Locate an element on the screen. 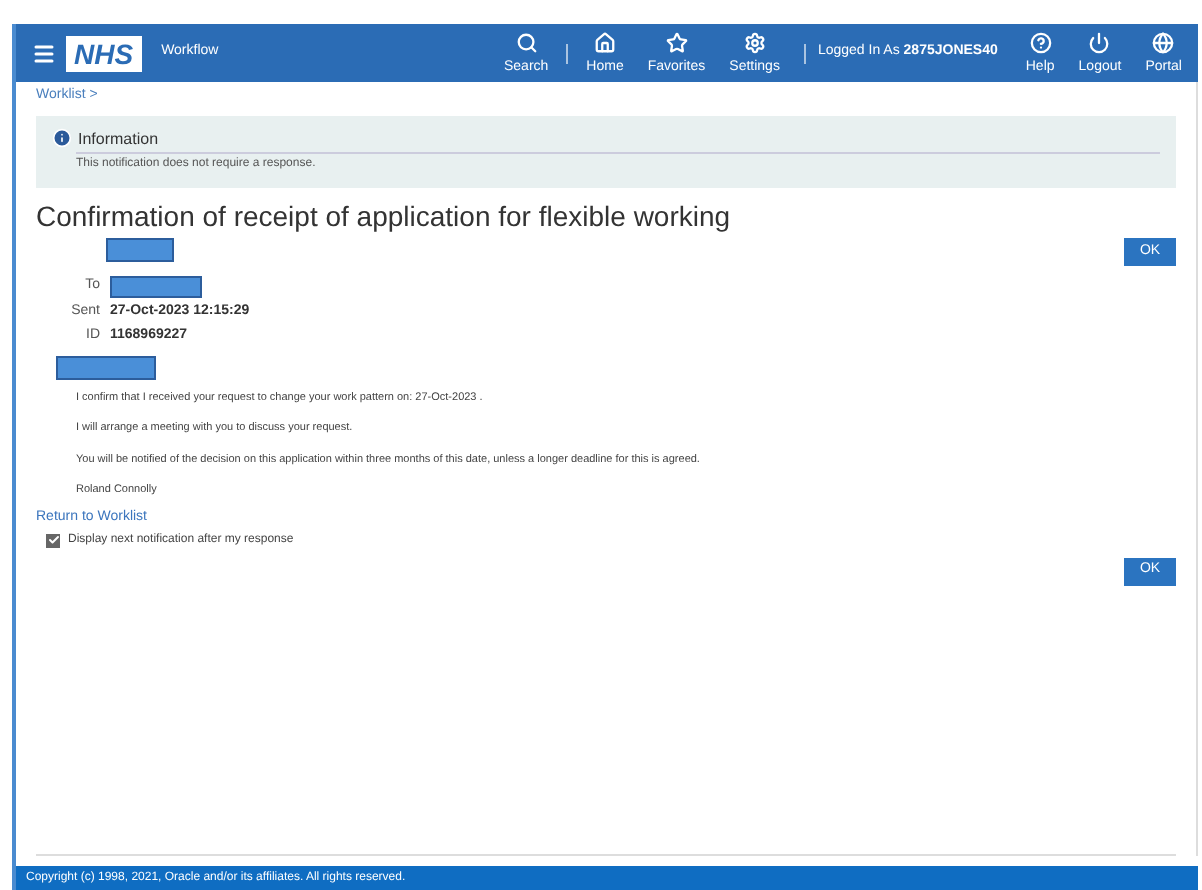  checkbox is located at coordinates (53, 540).